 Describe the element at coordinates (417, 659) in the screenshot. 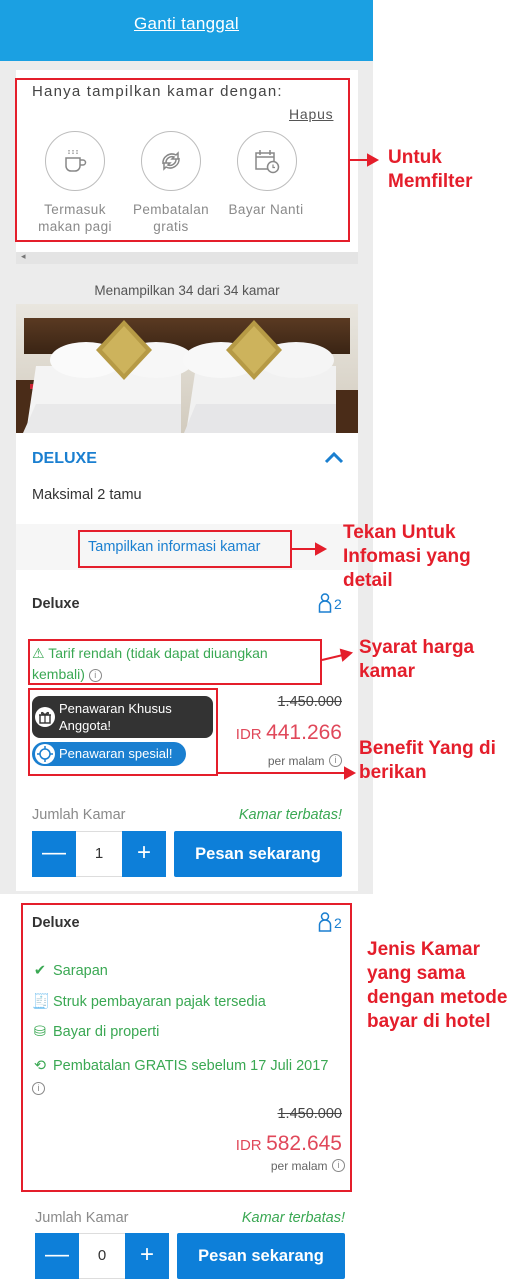

I see `annotation-rate: Syarat harga kamar` at that location.